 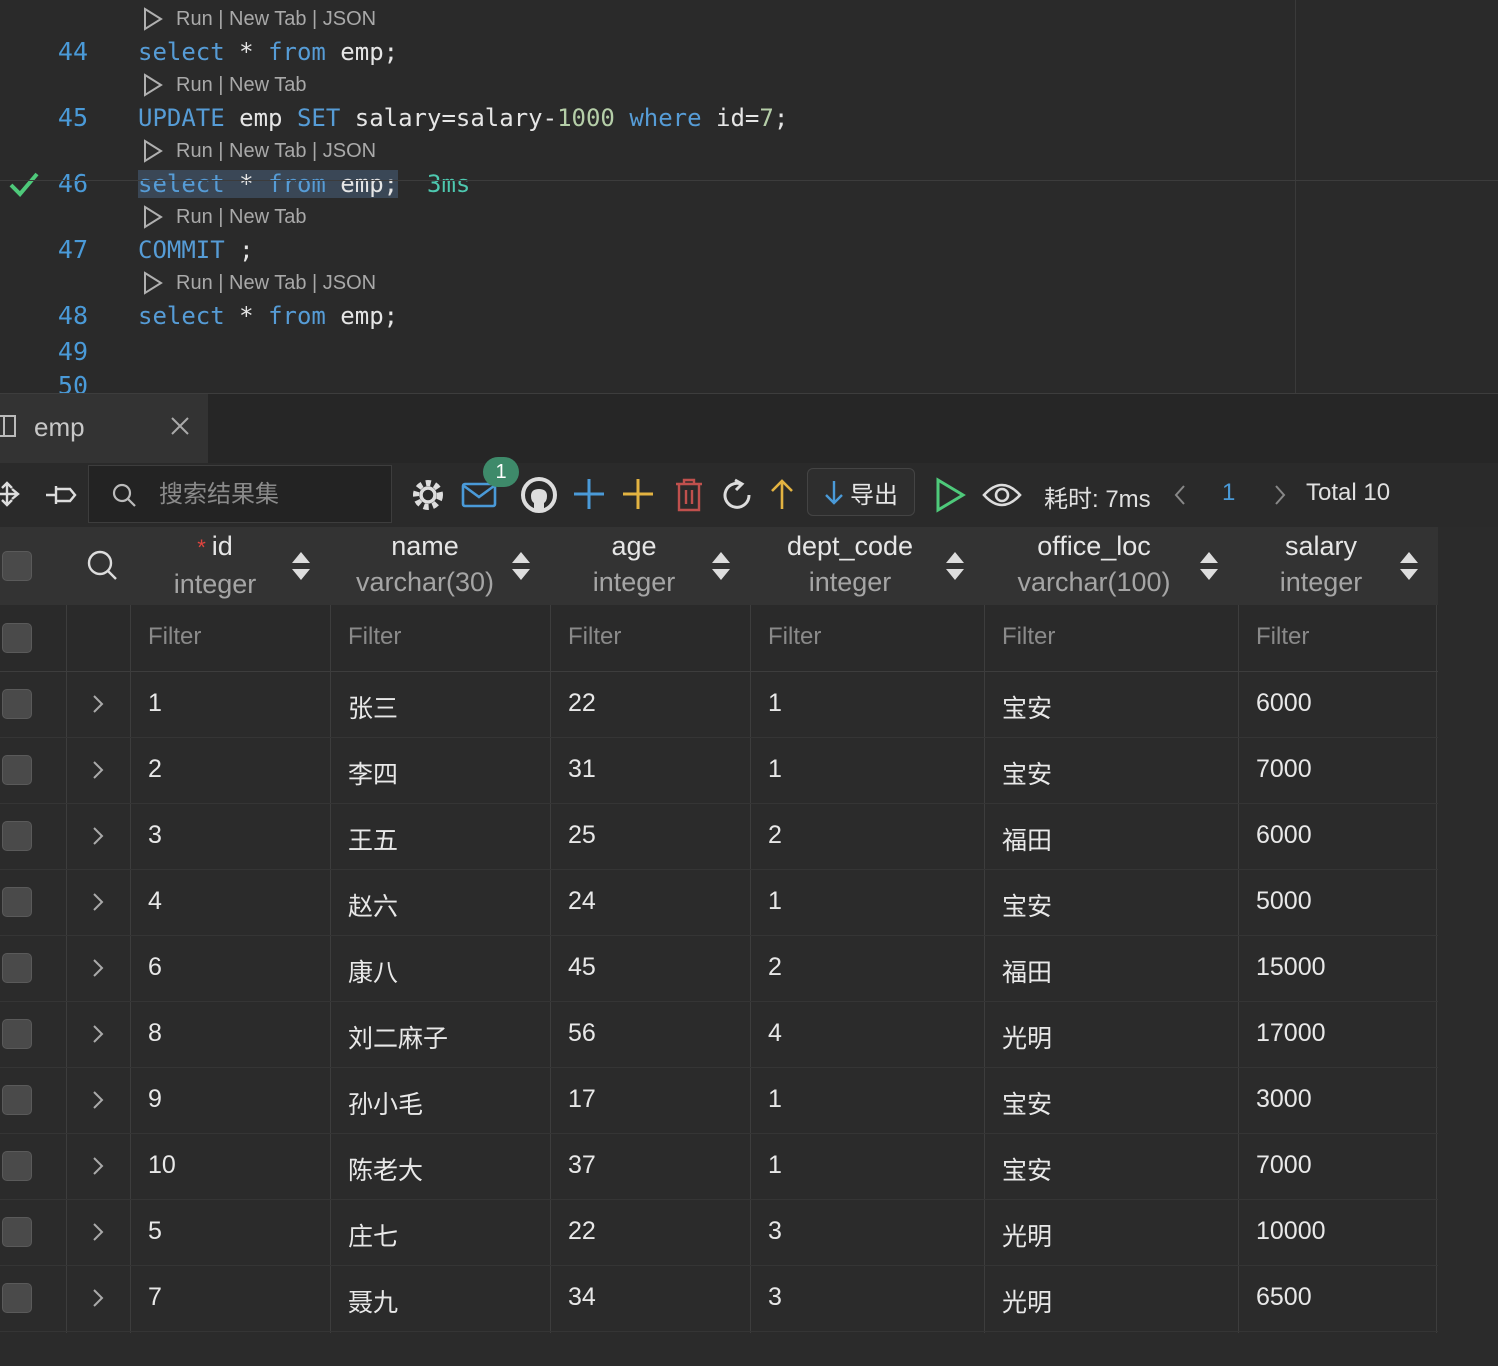 I want to click on table-row: 5 庄七 22 3 光明 10000, so click(x=719, y=1232).